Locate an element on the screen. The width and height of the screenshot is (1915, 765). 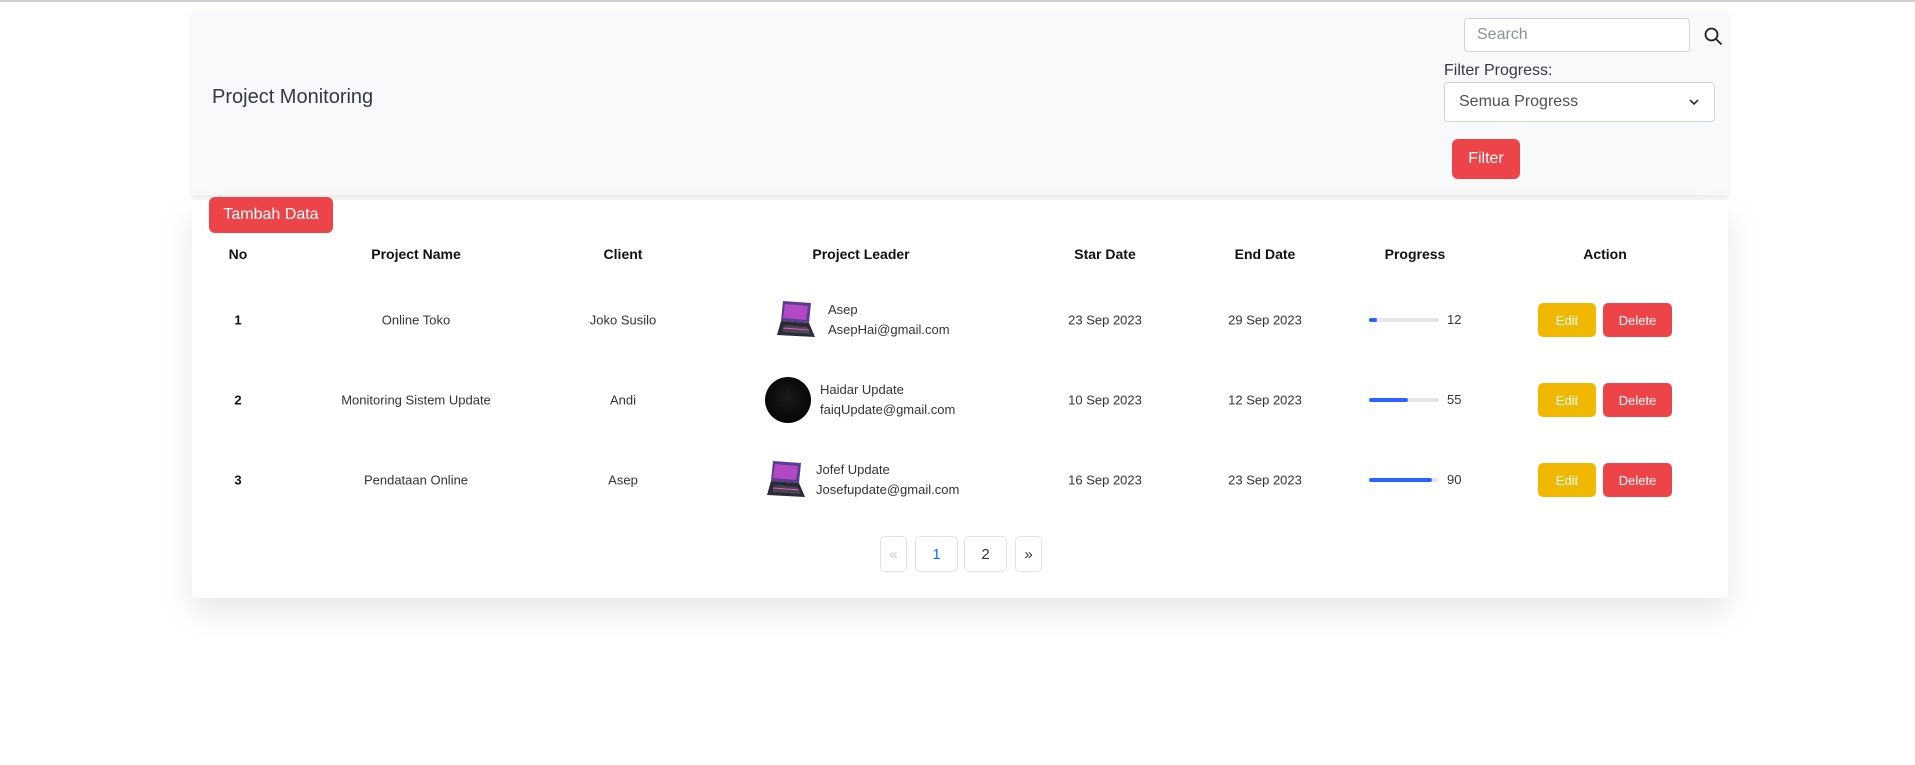
filter-progress-label: Filter Progress: is located at coordinates (1498, 70).